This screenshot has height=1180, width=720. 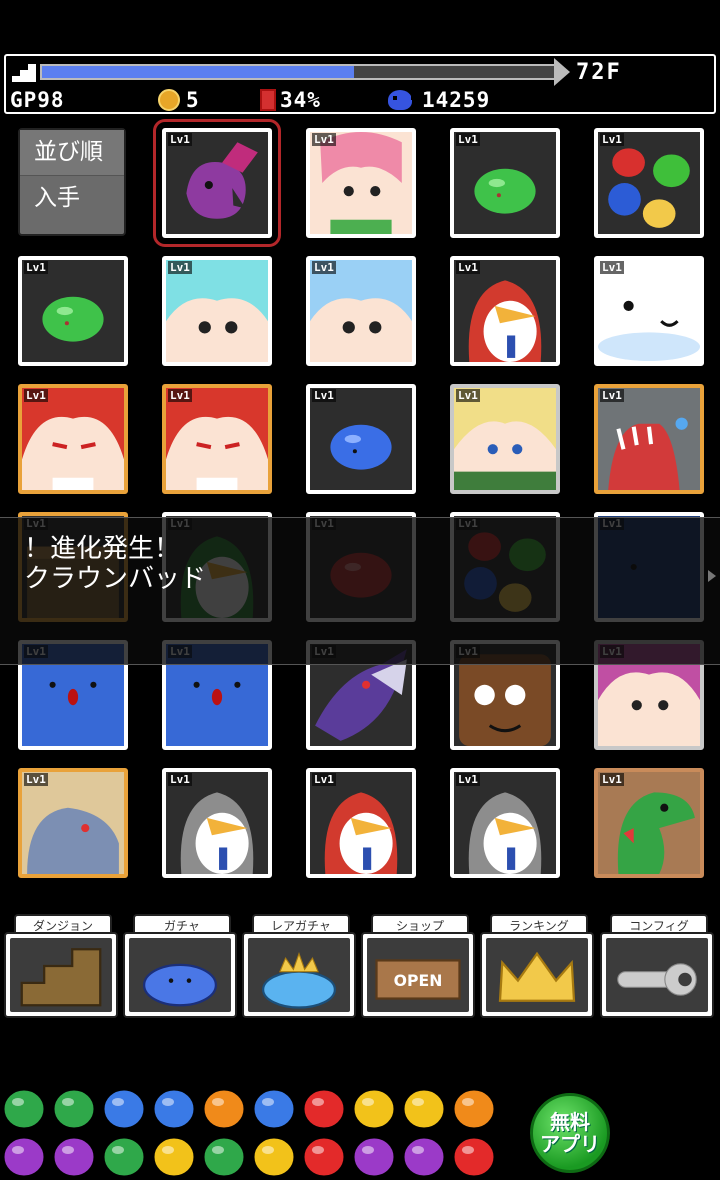 What do you see at coordinates (361, 447) in the screenshot?
I see `blue-slime-portrait` at bounding box center [361, 447].